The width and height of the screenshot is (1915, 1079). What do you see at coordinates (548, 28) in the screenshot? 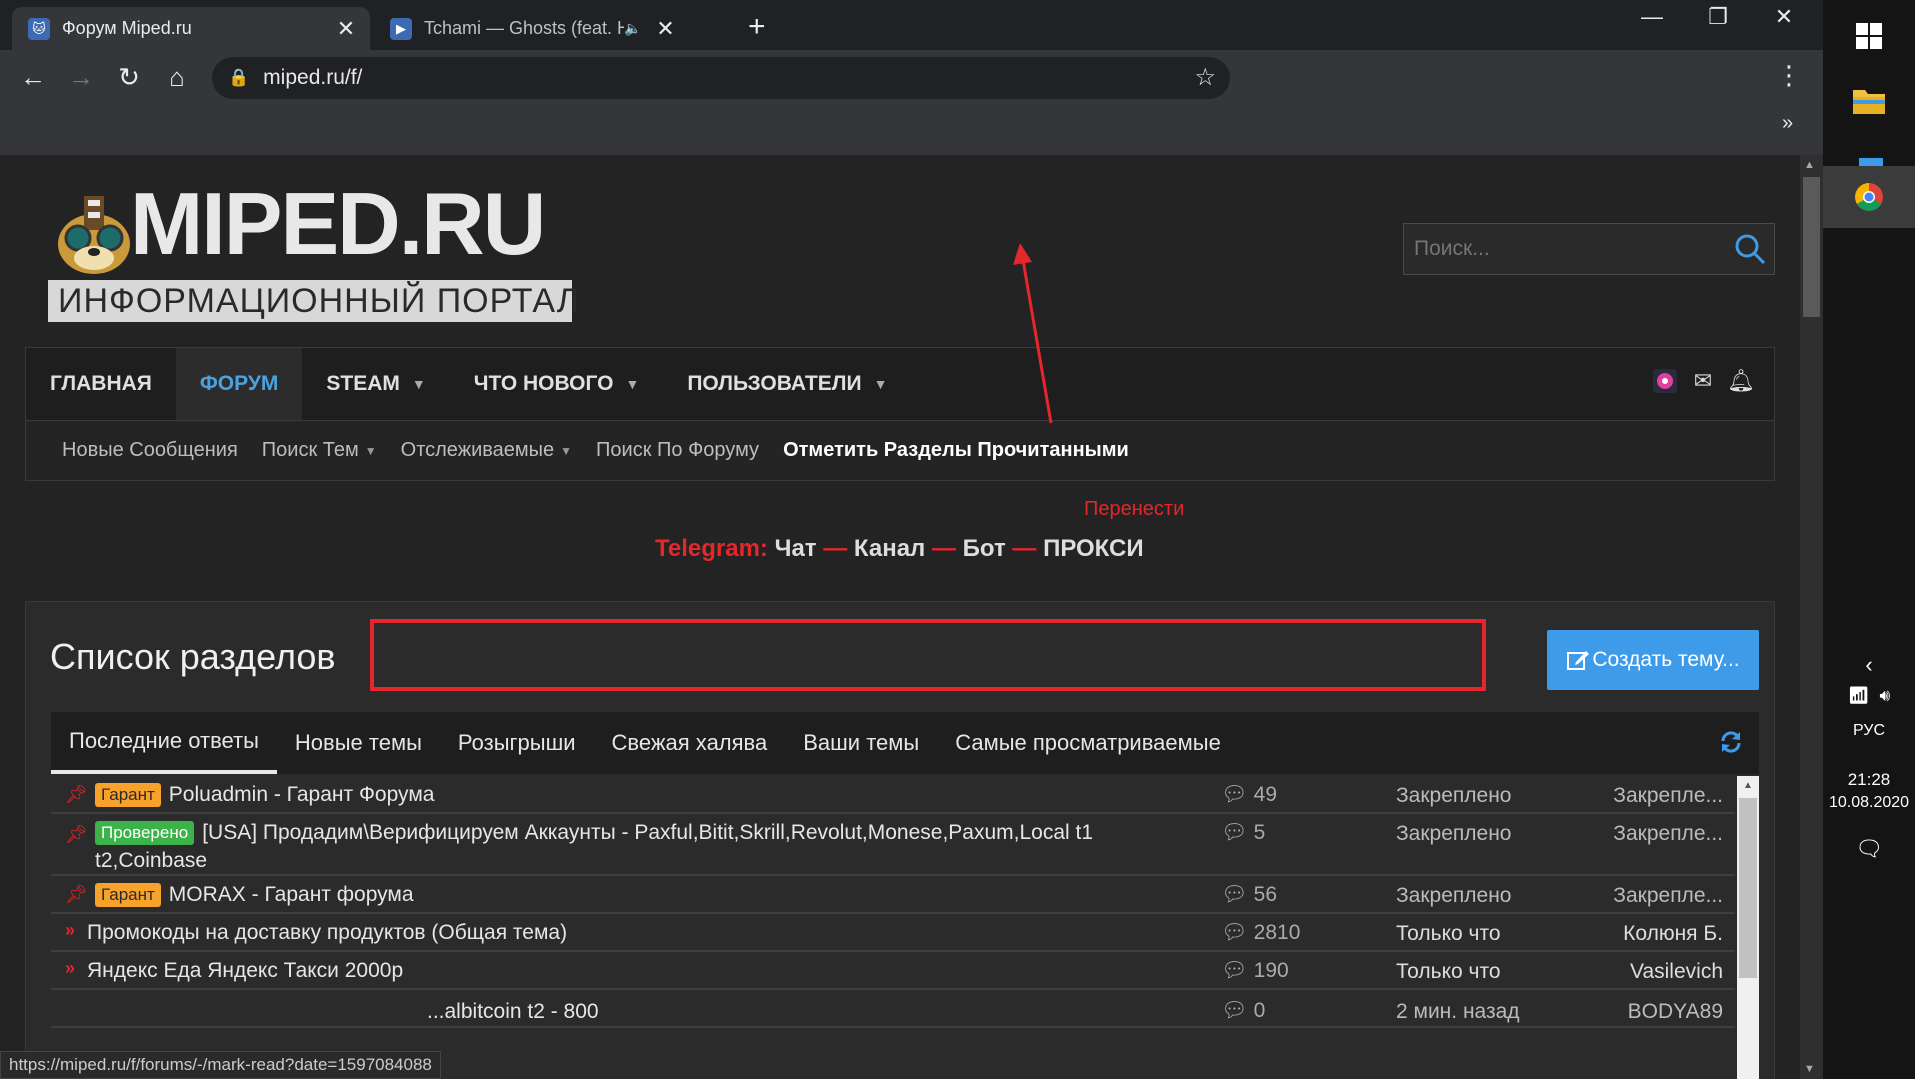
I see `tab-tchami: ▶ Tchami — Ghosts (feat. Hana 🔈 ✕` at bounding box center [548, 28].